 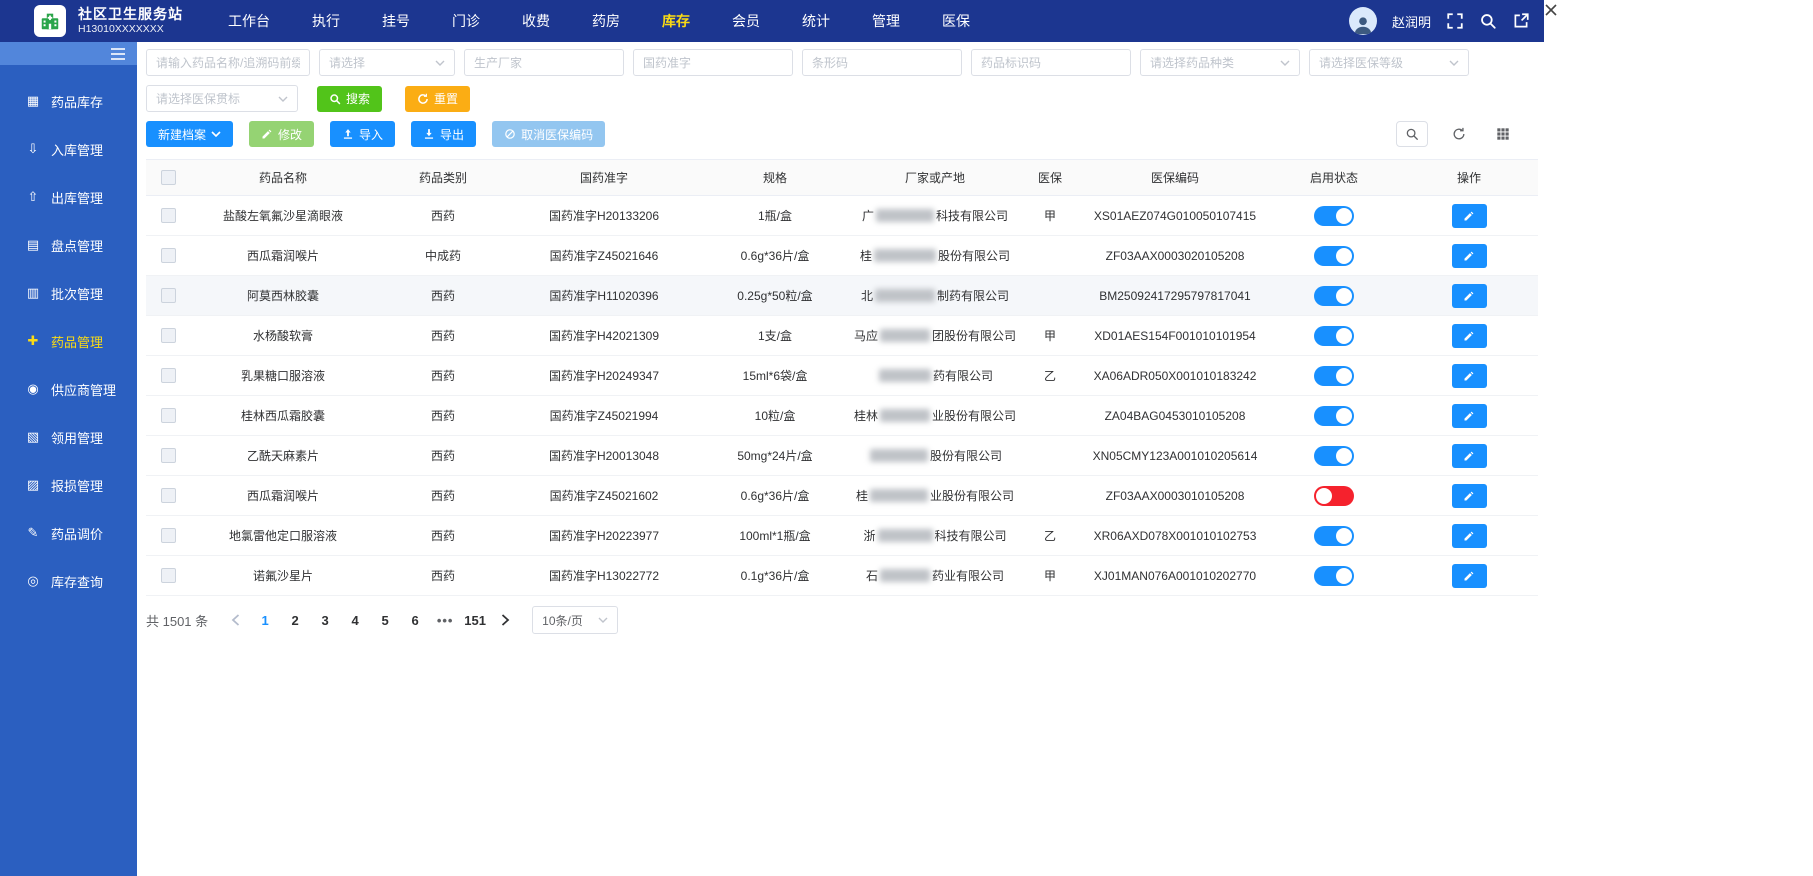 I want to click on grid-icon, so click(x=1503, y=134).